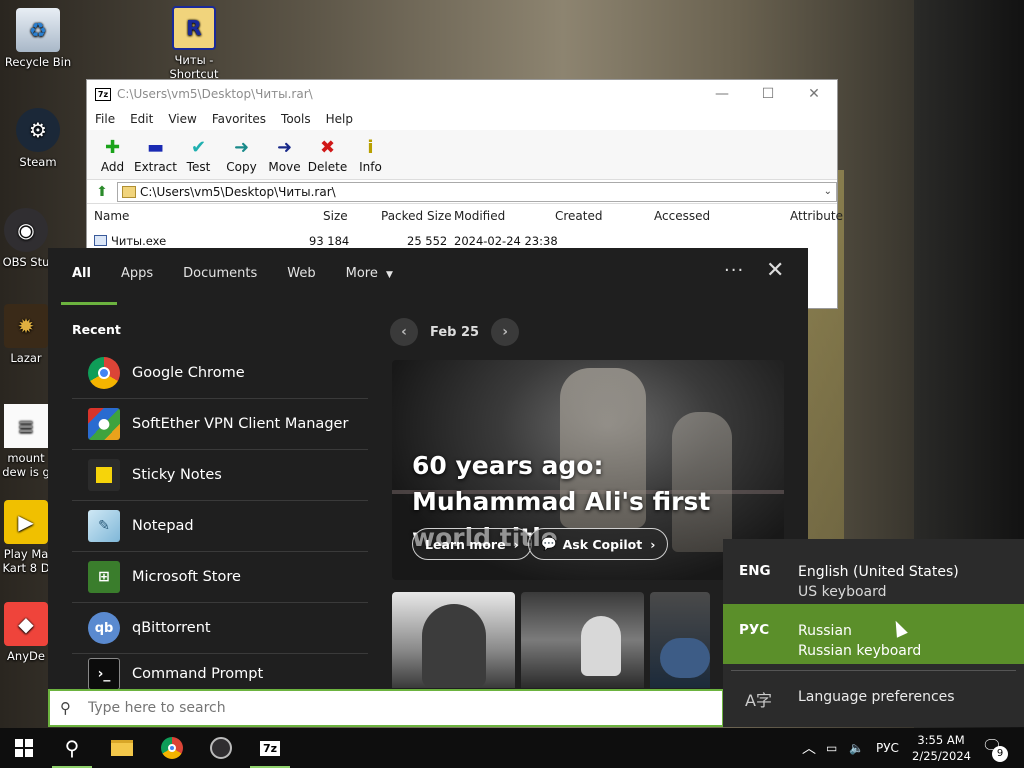 The width and height of the screenshot is (1024, 768). Describe the element at coordinates (141, 119) in the screenshot. I see `menu-edit: Edit` at that location.